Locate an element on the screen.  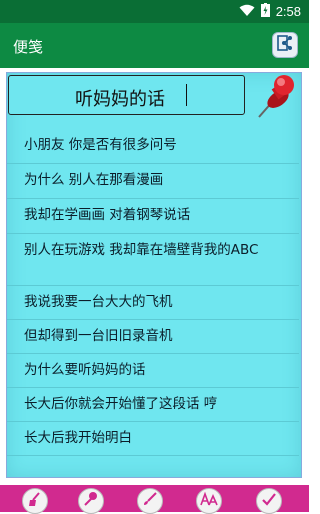
font-icon is located at coordinates (209, 501).